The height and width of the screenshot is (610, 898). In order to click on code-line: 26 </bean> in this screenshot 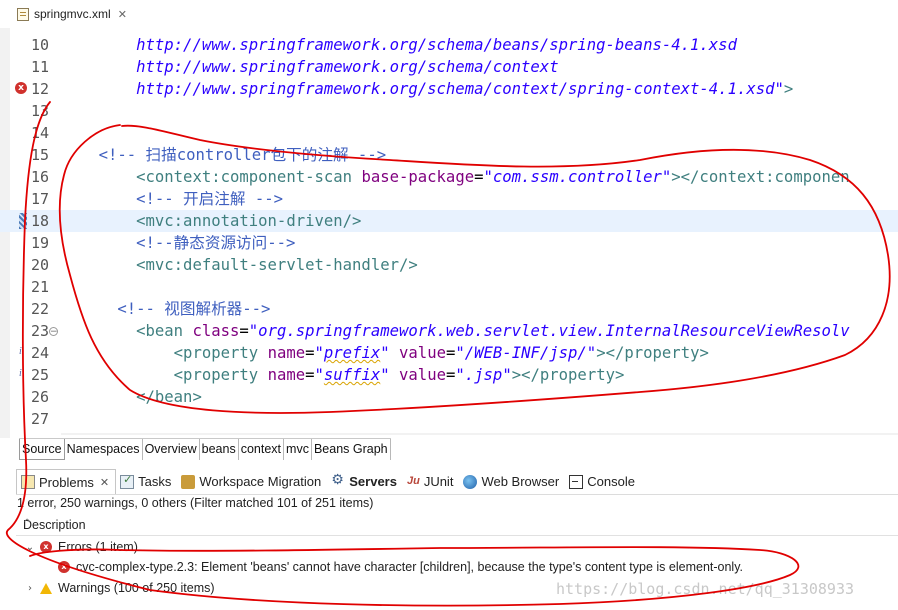, I will do `click(449, 397)`.